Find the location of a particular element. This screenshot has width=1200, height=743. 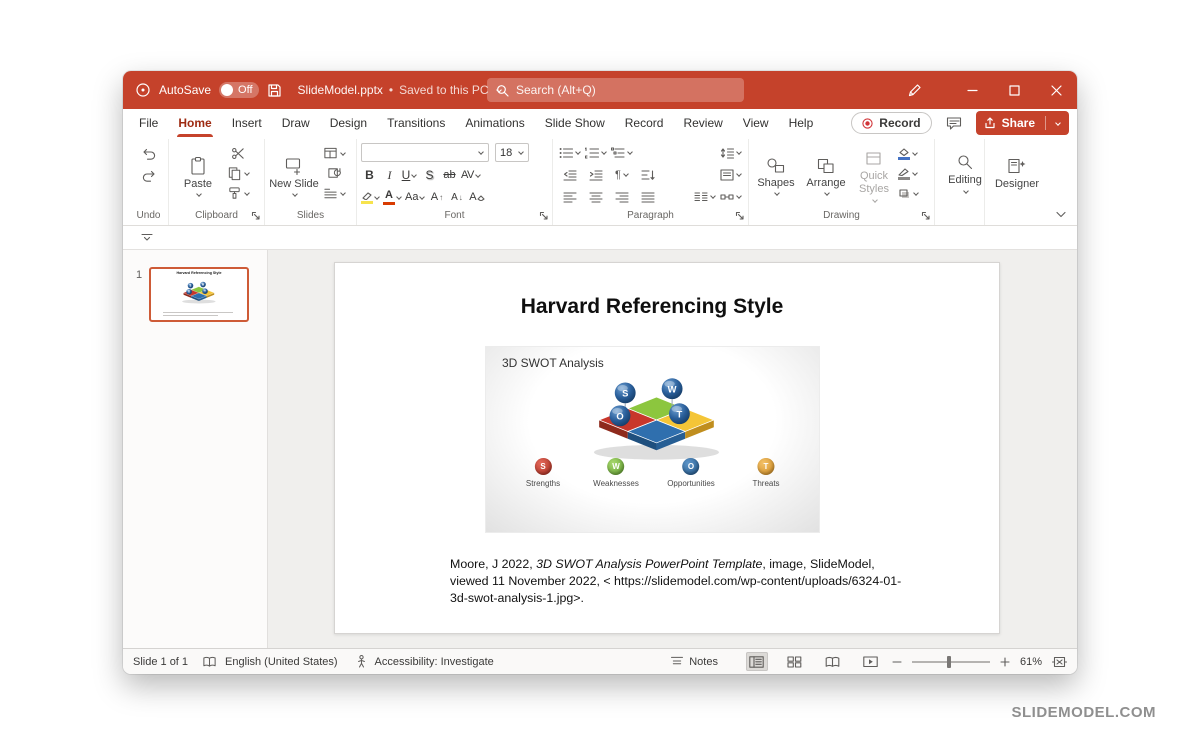

reading-view-button is located at coordinates (833, 661).